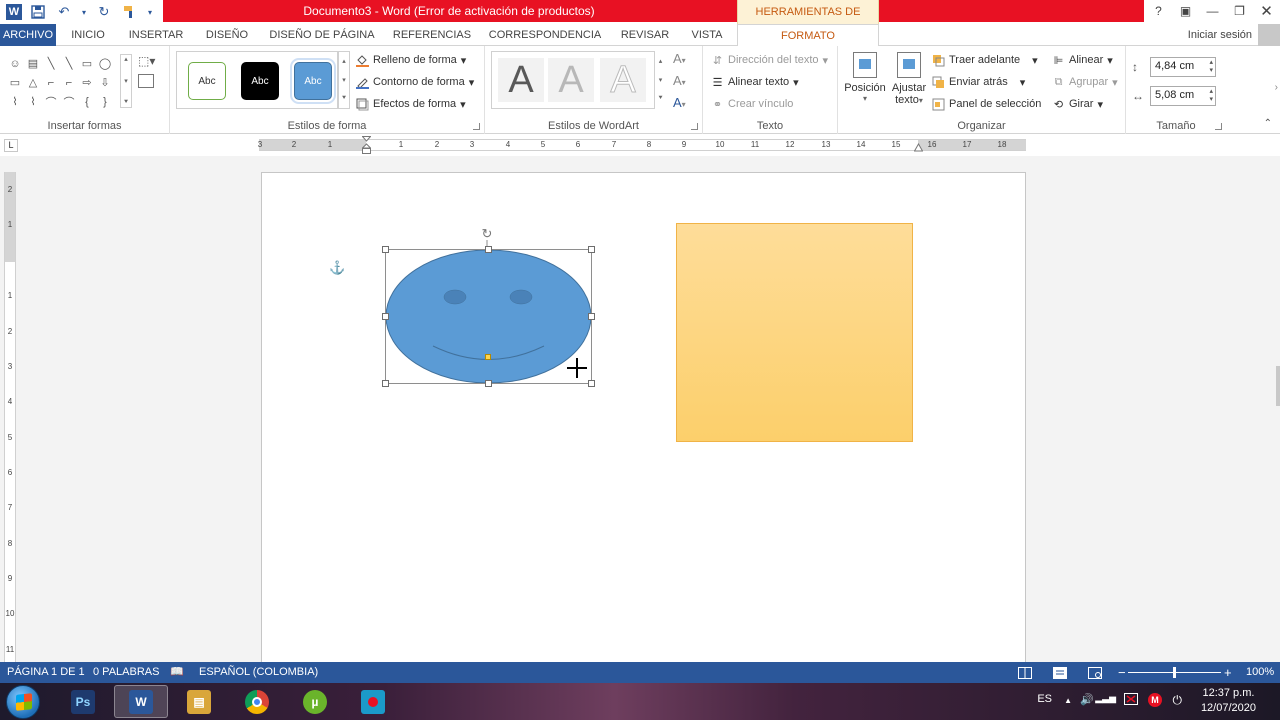 Image resolution: width=1280 pixels, height=720 pixels. I want to click on create-link-button: ⚭ Crear vínculo, so click(752, 104).